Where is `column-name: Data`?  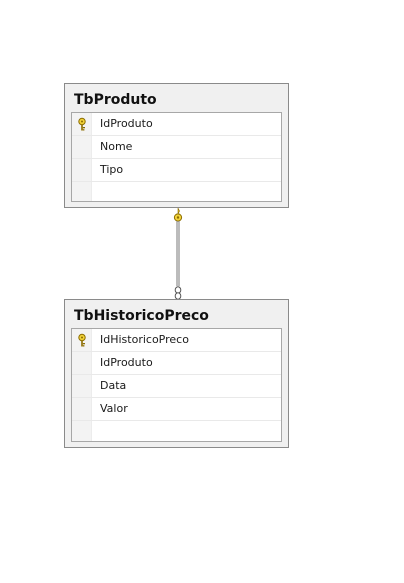 column-name: Data is located at coordinates (113, 385).